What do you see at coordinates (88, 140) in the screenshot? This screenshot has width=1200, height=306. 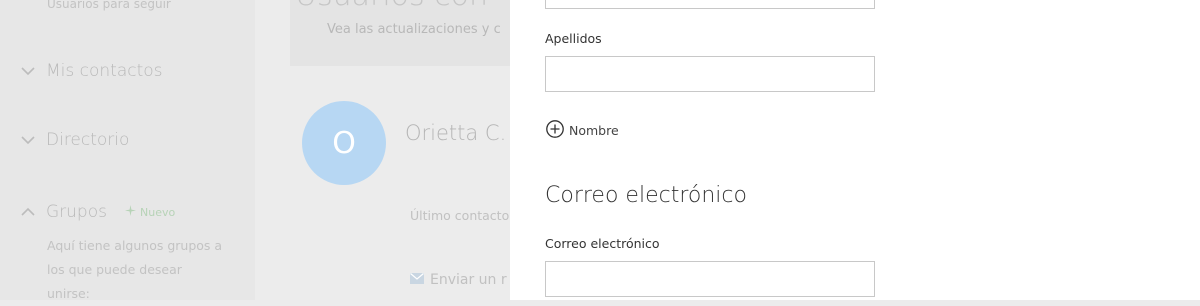 I see `sidebar-item-label: Directorio` at bounding box center [88, 140].